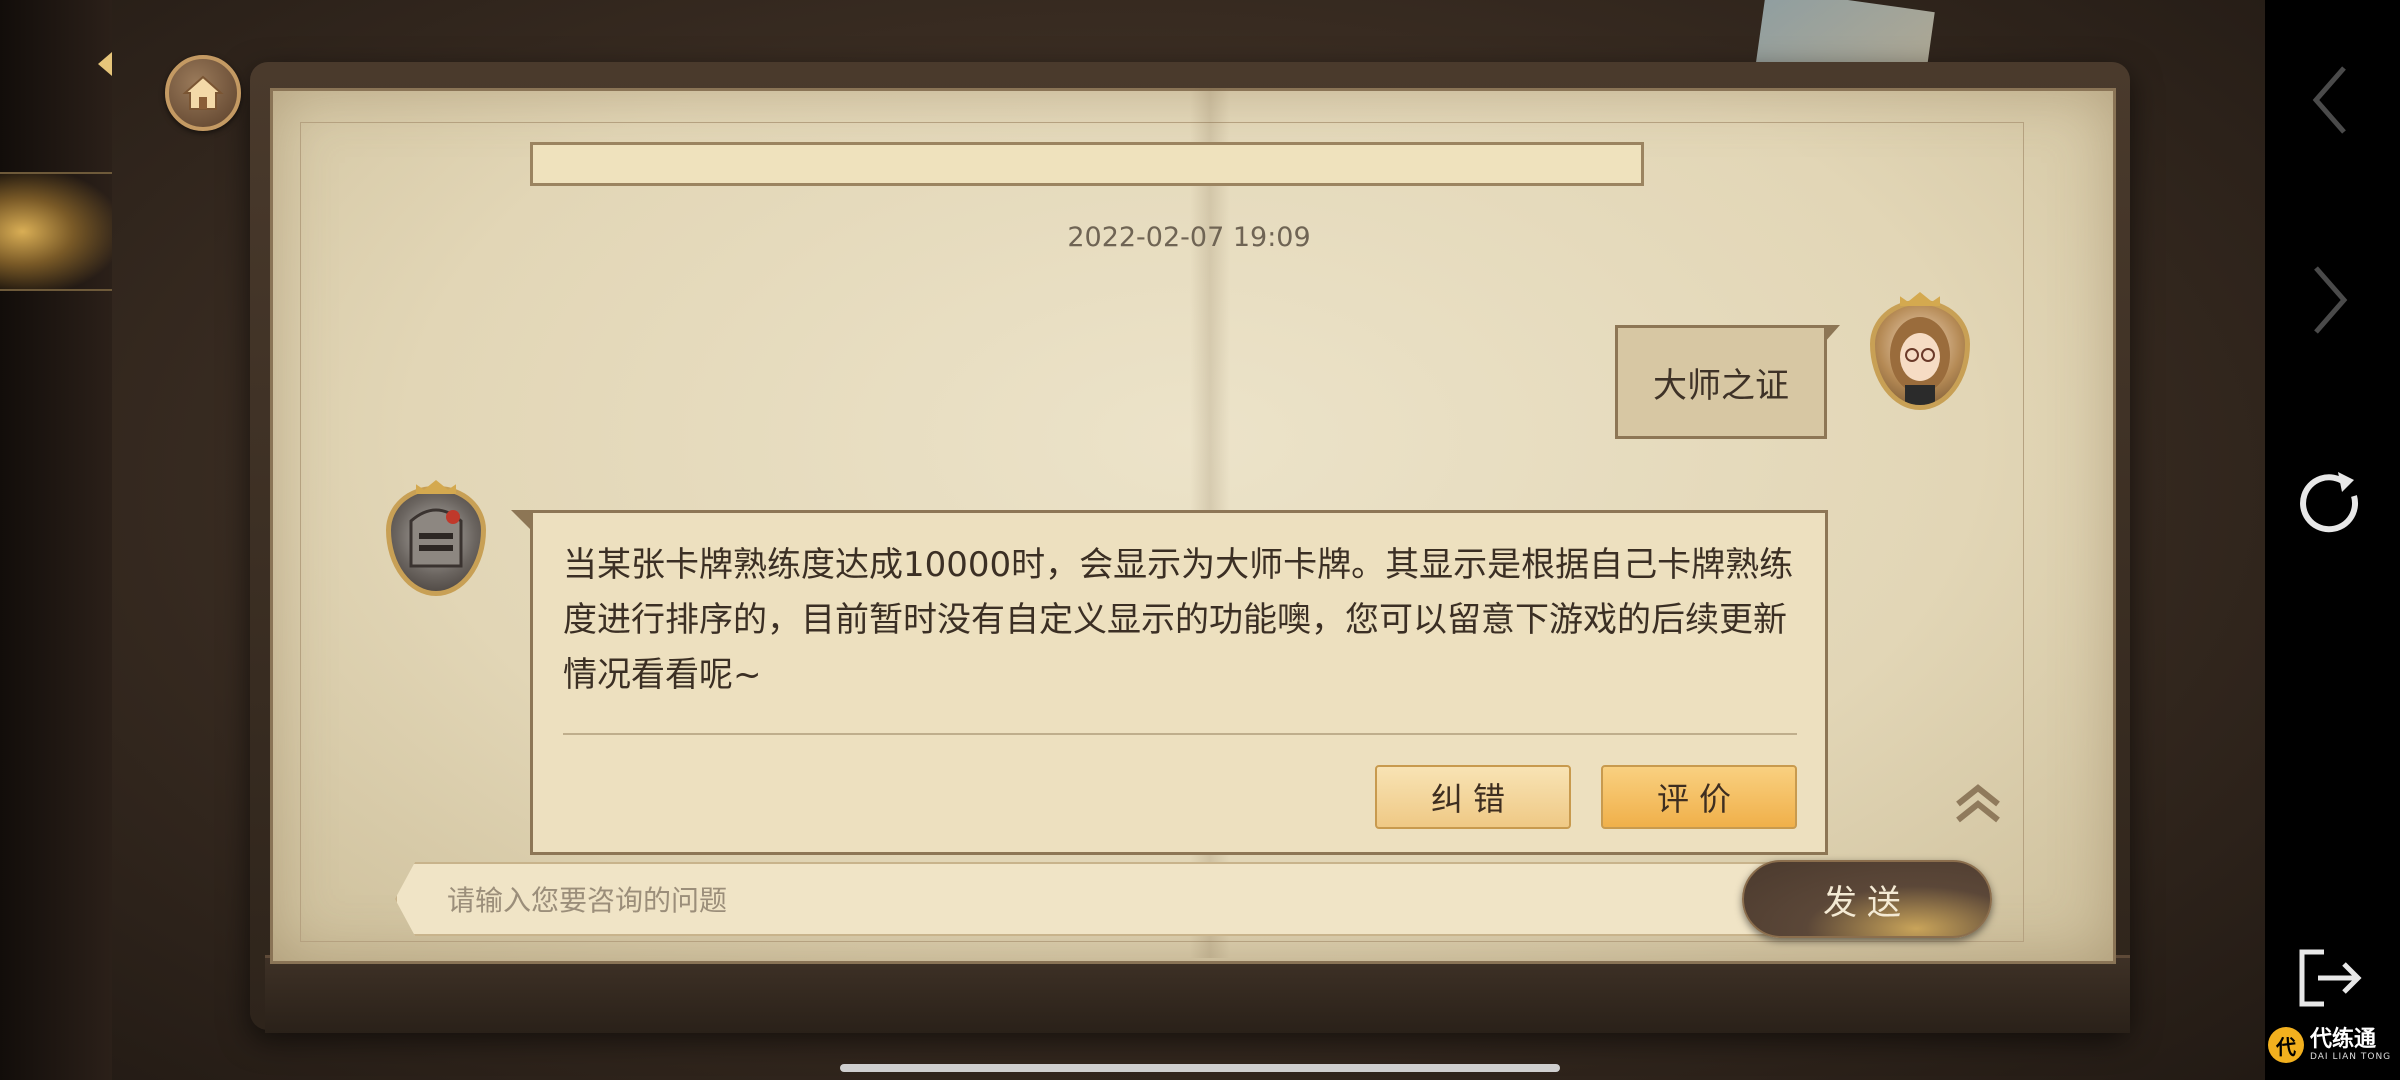  What do you see at coordinates (105, 64) in the screenshot?
I see `left-collapse-arrow-icon` at bounding box center [105, 64].